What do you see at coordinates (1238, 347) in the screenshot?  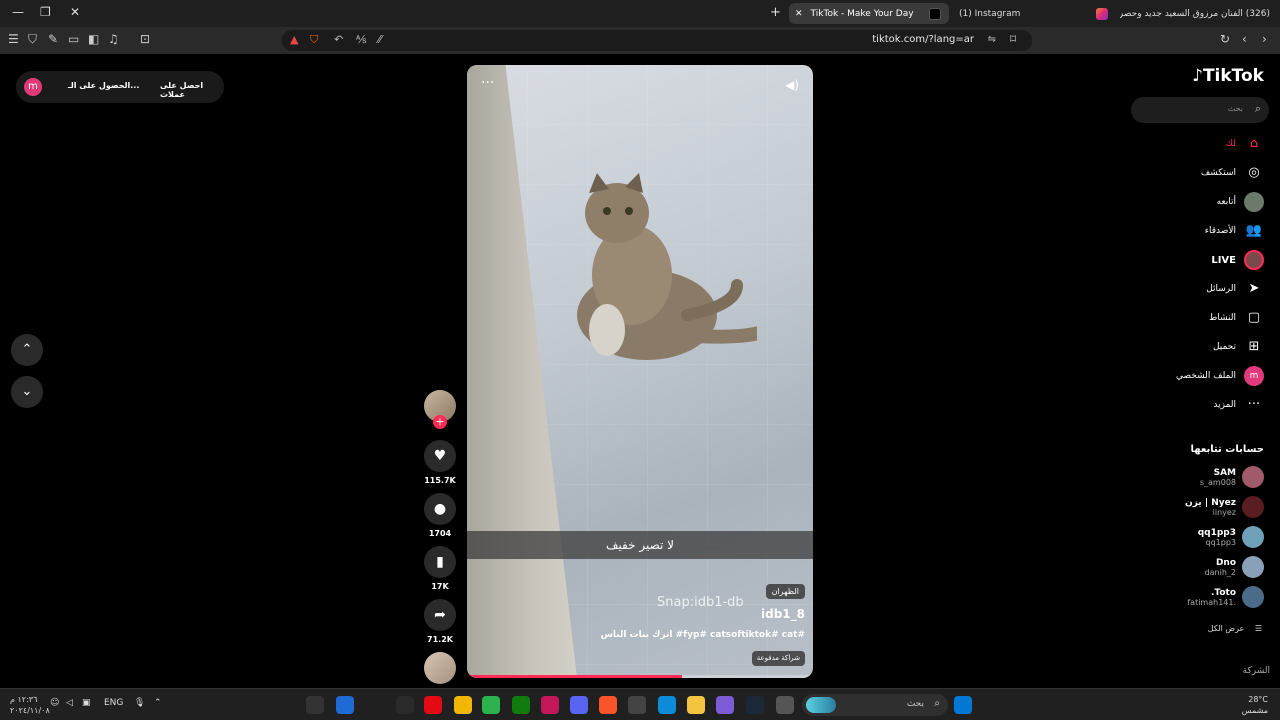 I see `sidebar-item: تحميل ⊞` at bounding box center [1238, 347].